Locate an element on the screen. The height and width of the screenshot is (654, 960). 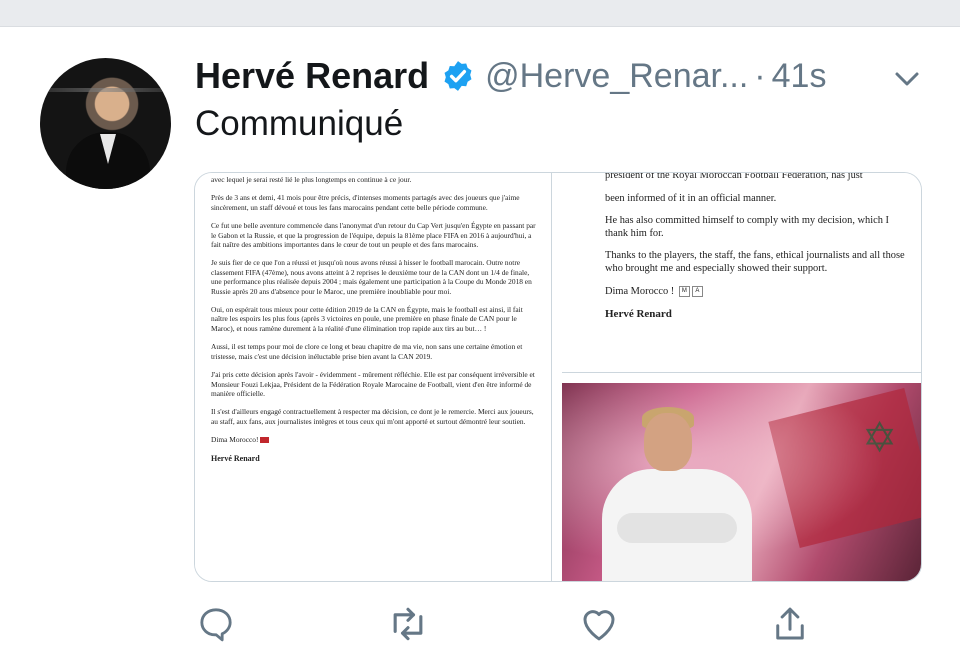
morocco-flag-icon is located at coordinates (265, 440).